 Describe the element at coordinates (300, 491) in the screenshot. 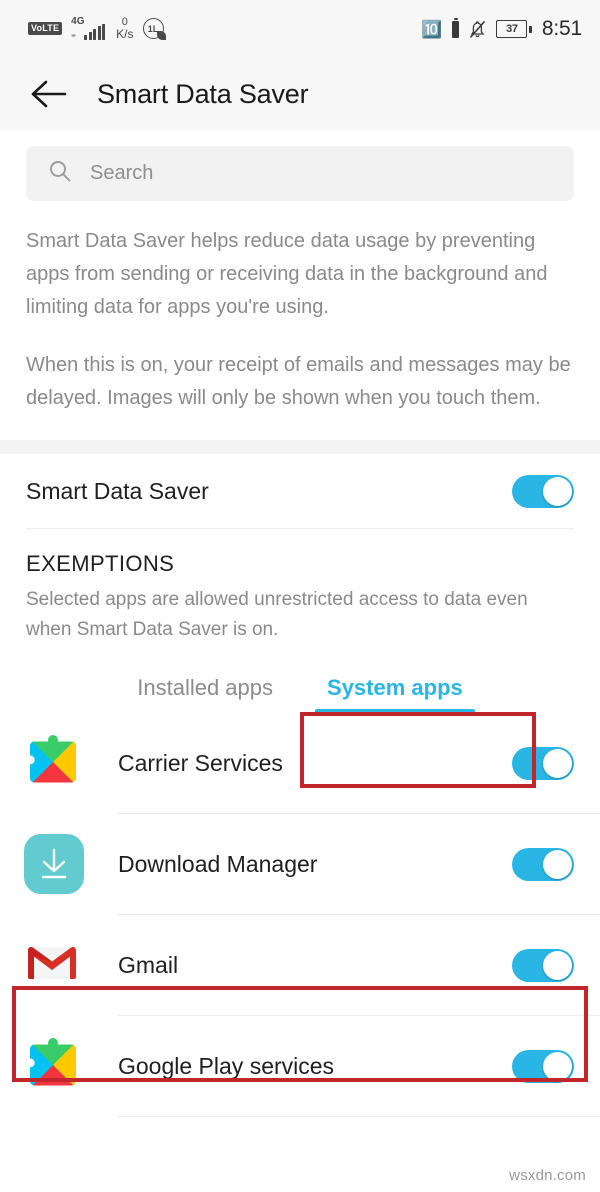

I see `smart-data-saver-row: Smart Data Saver` at that location.